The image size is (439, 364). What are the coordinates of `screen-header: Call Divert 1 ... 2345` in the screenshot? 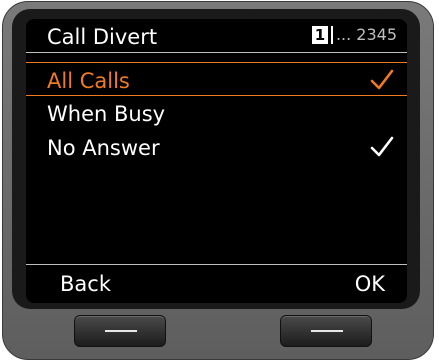 It's located at (216, 36).